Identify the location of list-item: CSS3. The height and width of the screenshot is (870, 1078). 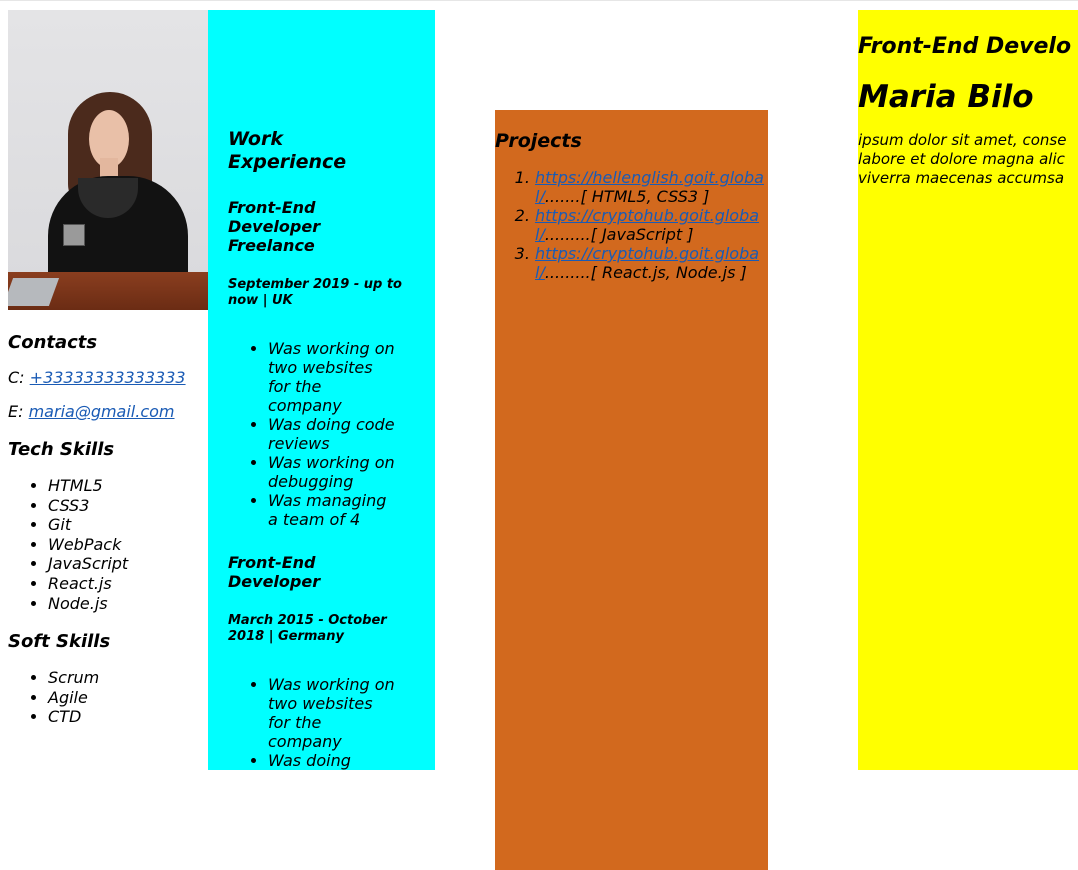
(128, 506).